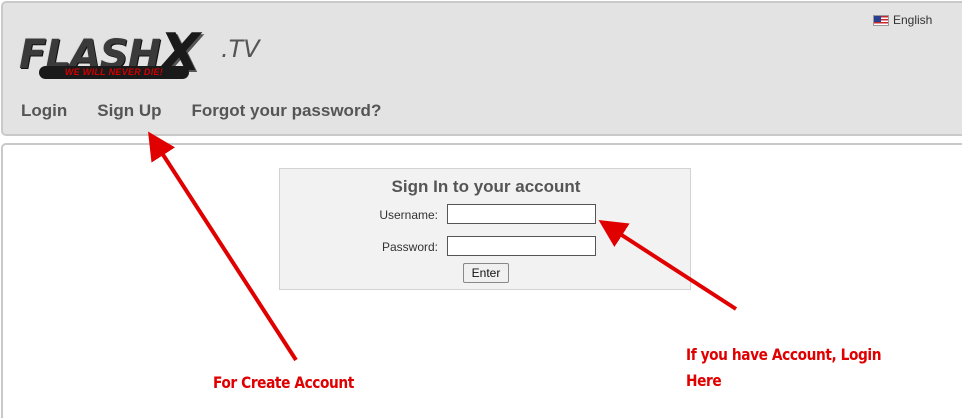 The height and width of the screenshot is (418, 962). Describe the element at coordinates (486, 273) in the screenshot. I see `enter-button: Enter` at that location.